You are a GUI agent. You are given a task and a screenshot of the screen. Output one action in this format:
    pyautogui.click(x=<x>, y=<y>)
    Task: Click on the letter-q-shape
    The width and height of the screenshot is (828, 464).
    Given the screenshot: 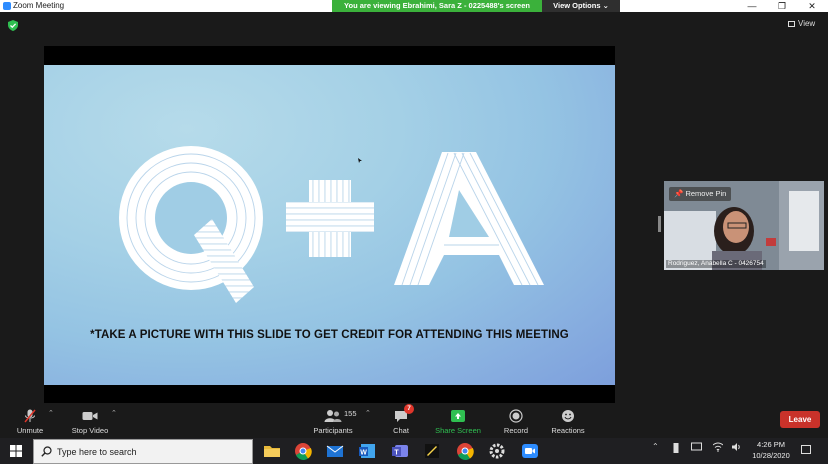 What is the action you would take?
    pyautogui.click(x=191, y=224)
    